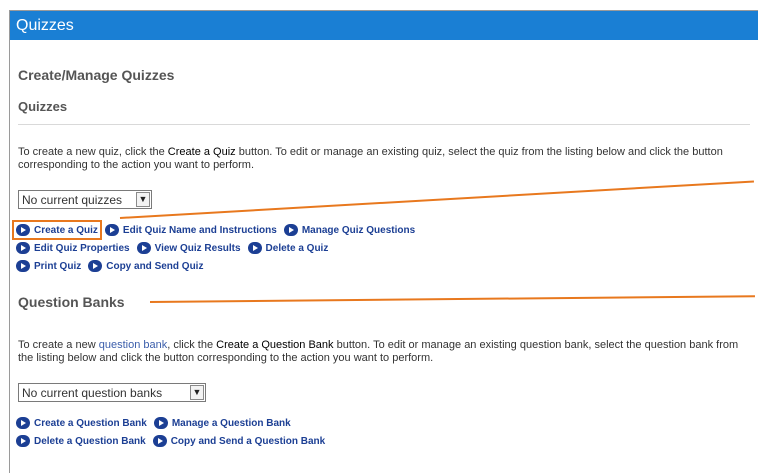  What do you see at coordinates (248, 441) in the screenshot?
I see `button-label: Copy and Send a Question Bank` at bounding box center [248, 441].